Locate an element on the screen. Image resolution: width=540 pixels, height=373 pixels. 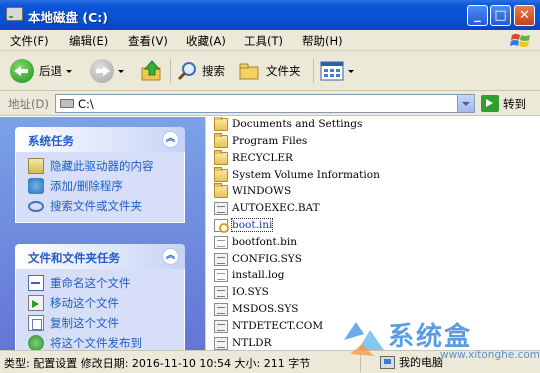
file-name: System Volume Information is located at coordinates (306, 175).